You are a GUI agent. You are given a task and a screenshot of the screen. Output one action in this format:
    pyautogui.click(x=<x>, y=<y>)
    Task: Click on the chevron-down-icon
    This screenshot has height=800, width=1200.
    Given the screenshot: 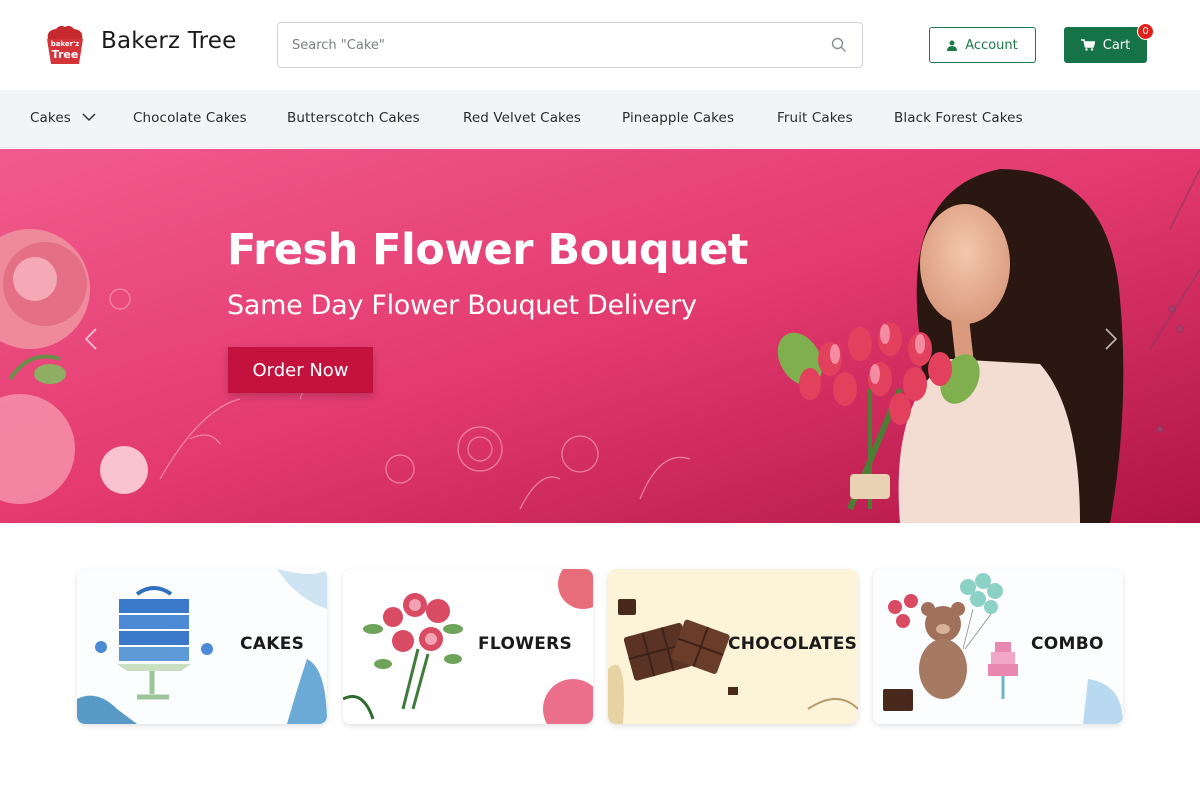 What is the action you would take?
    pyautogui.click(x=89, y=117)
    